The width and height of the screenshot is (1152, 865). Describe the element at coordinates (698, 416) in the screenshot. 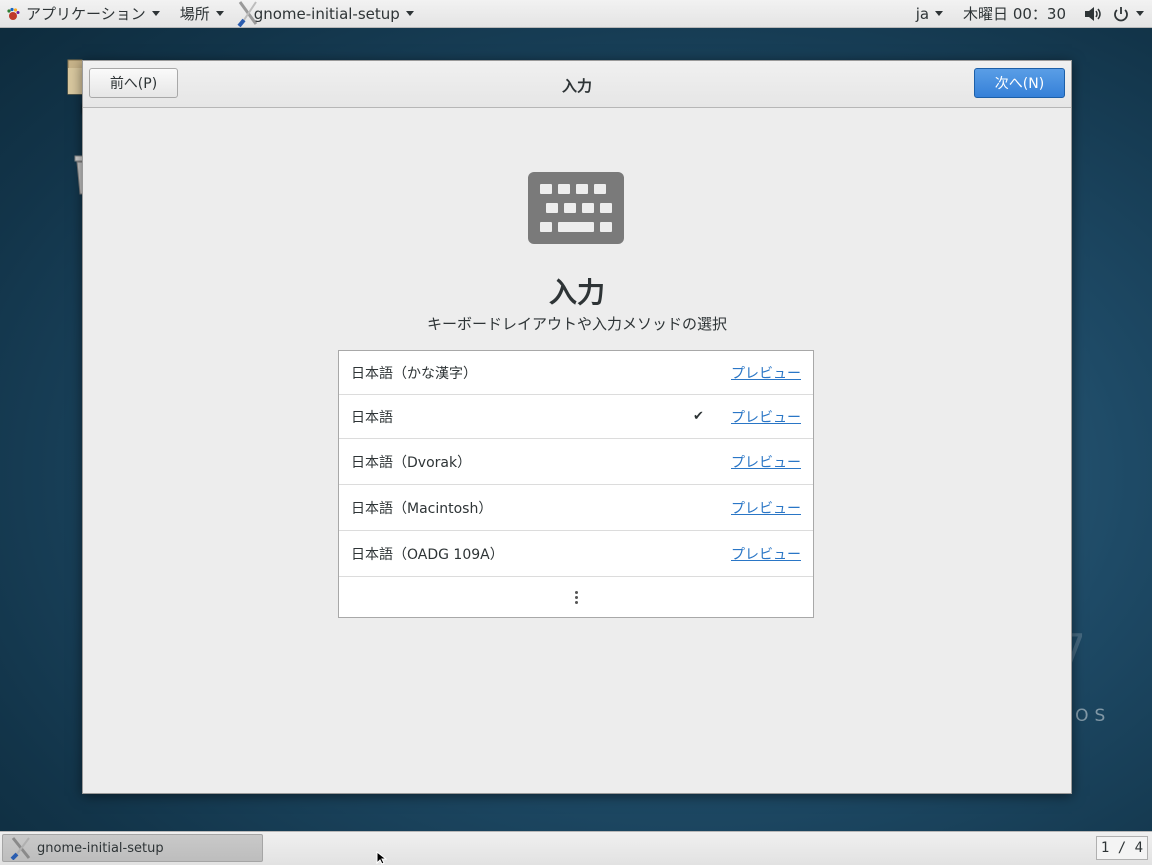

I see `checkmark-icon: ✔` at that location.